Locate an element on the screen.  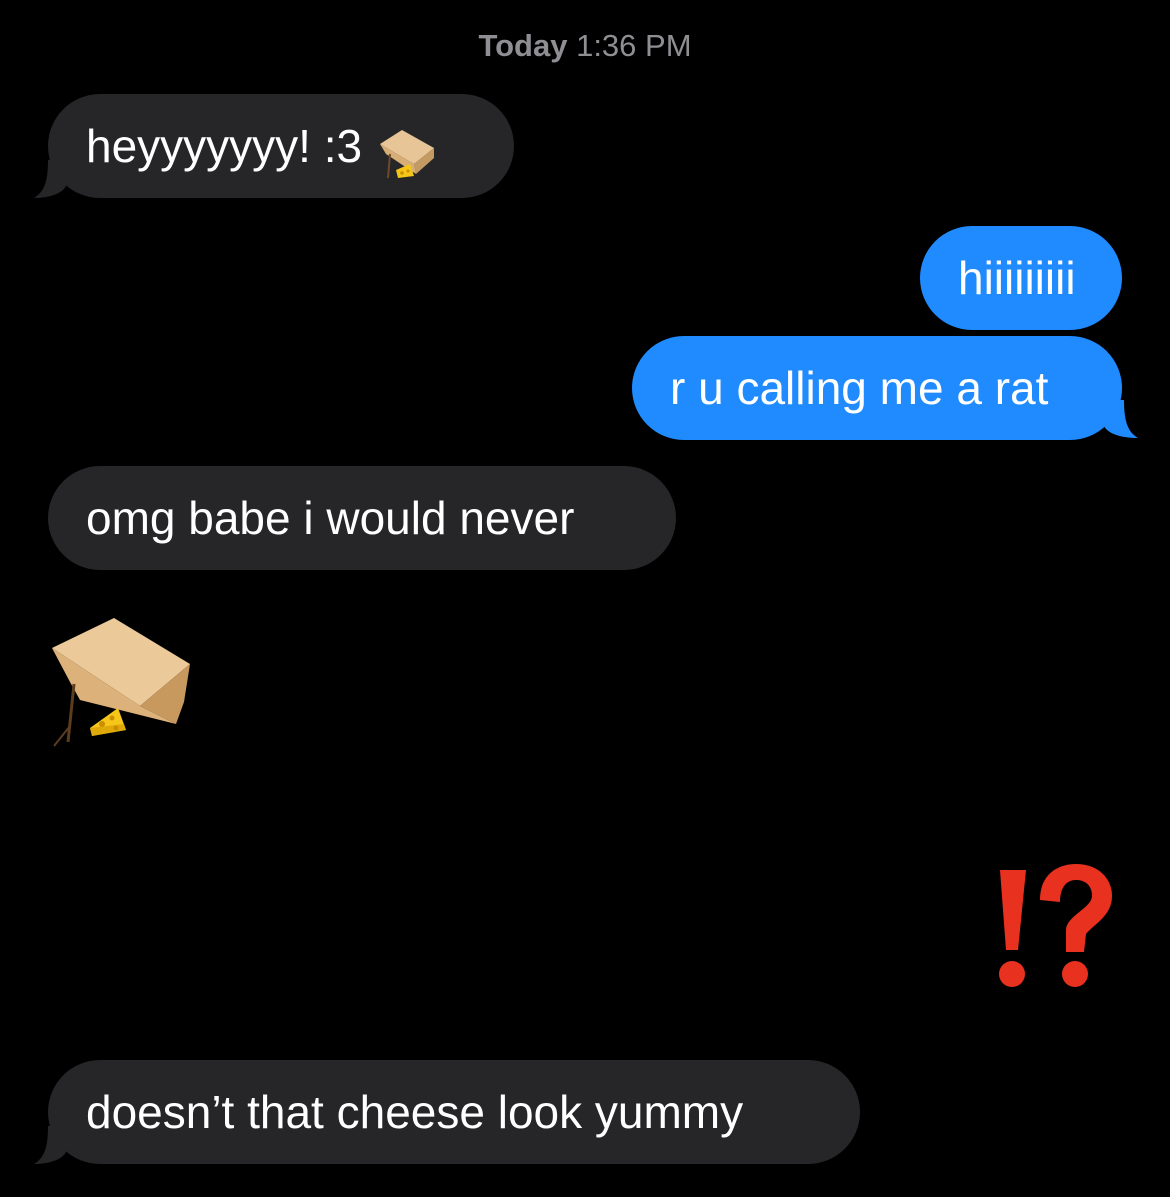
incoming-message-bubble: doesn’t that cheese look yummy is located at coordinates (454, 1112).